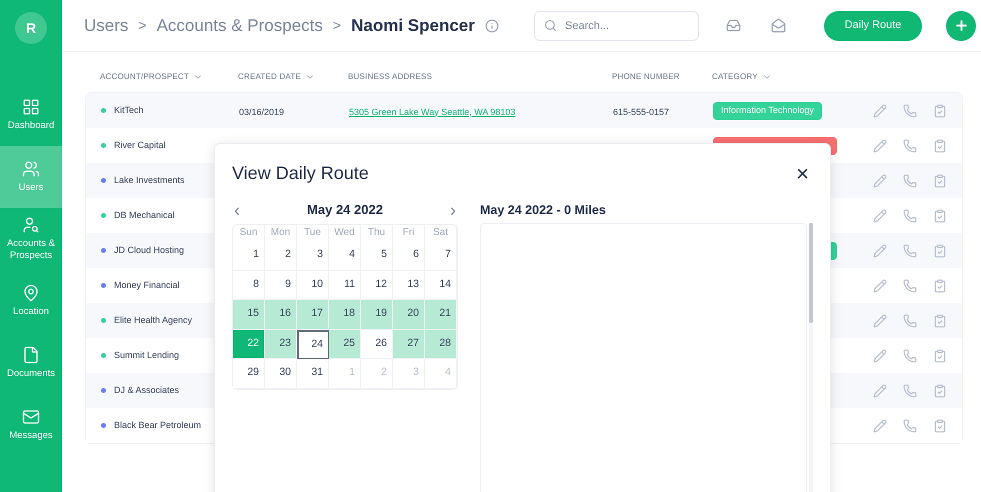  I want to click on previous-month-button: ‹, so click(237, 210).